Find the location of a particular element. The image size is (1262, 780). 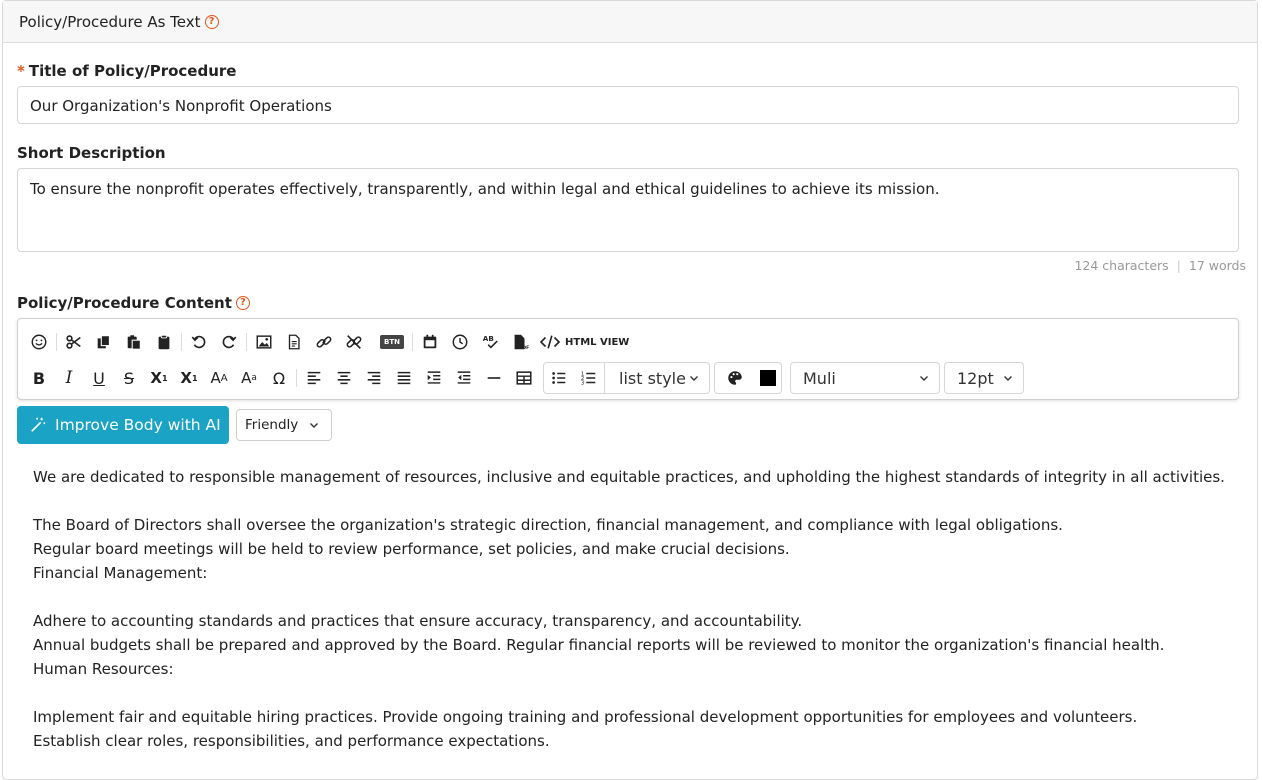

indent-icon is located at coordinates (434, 378).